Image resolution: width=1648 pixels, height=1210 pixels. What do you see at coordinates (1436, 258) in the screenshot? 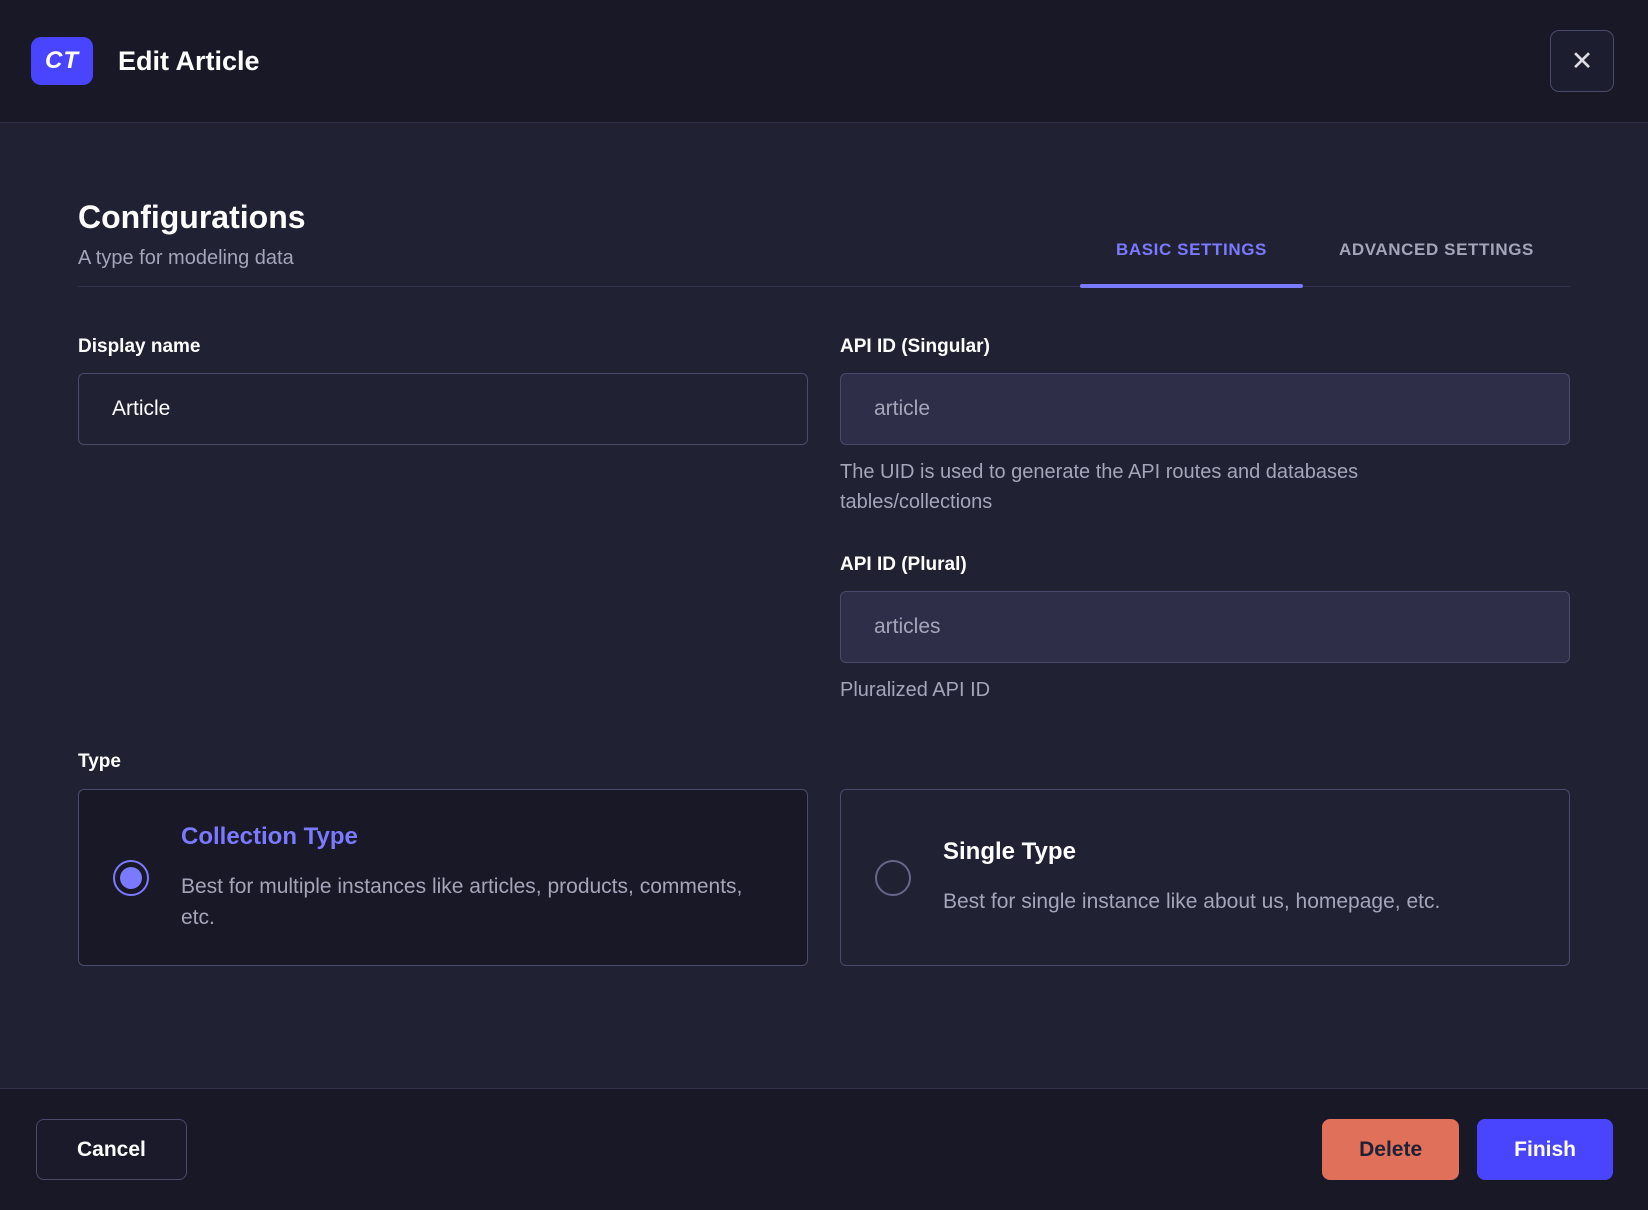
I see `tab-advanced-settings: ADVANCED SETTINGS` at bounding box center [1436, 258].